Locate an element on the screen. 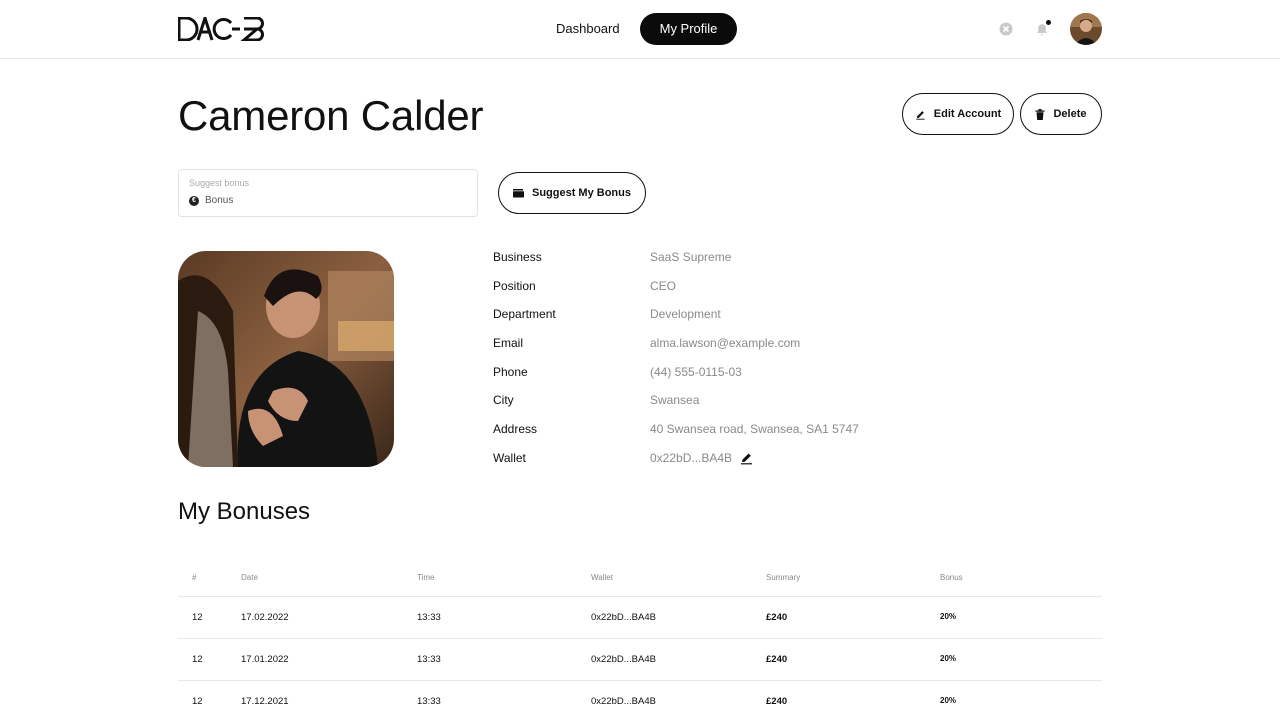 The width and height of the screenshot is (1280, 720). bonus-placeholder: Bonus is located at coordinates (219, 200).